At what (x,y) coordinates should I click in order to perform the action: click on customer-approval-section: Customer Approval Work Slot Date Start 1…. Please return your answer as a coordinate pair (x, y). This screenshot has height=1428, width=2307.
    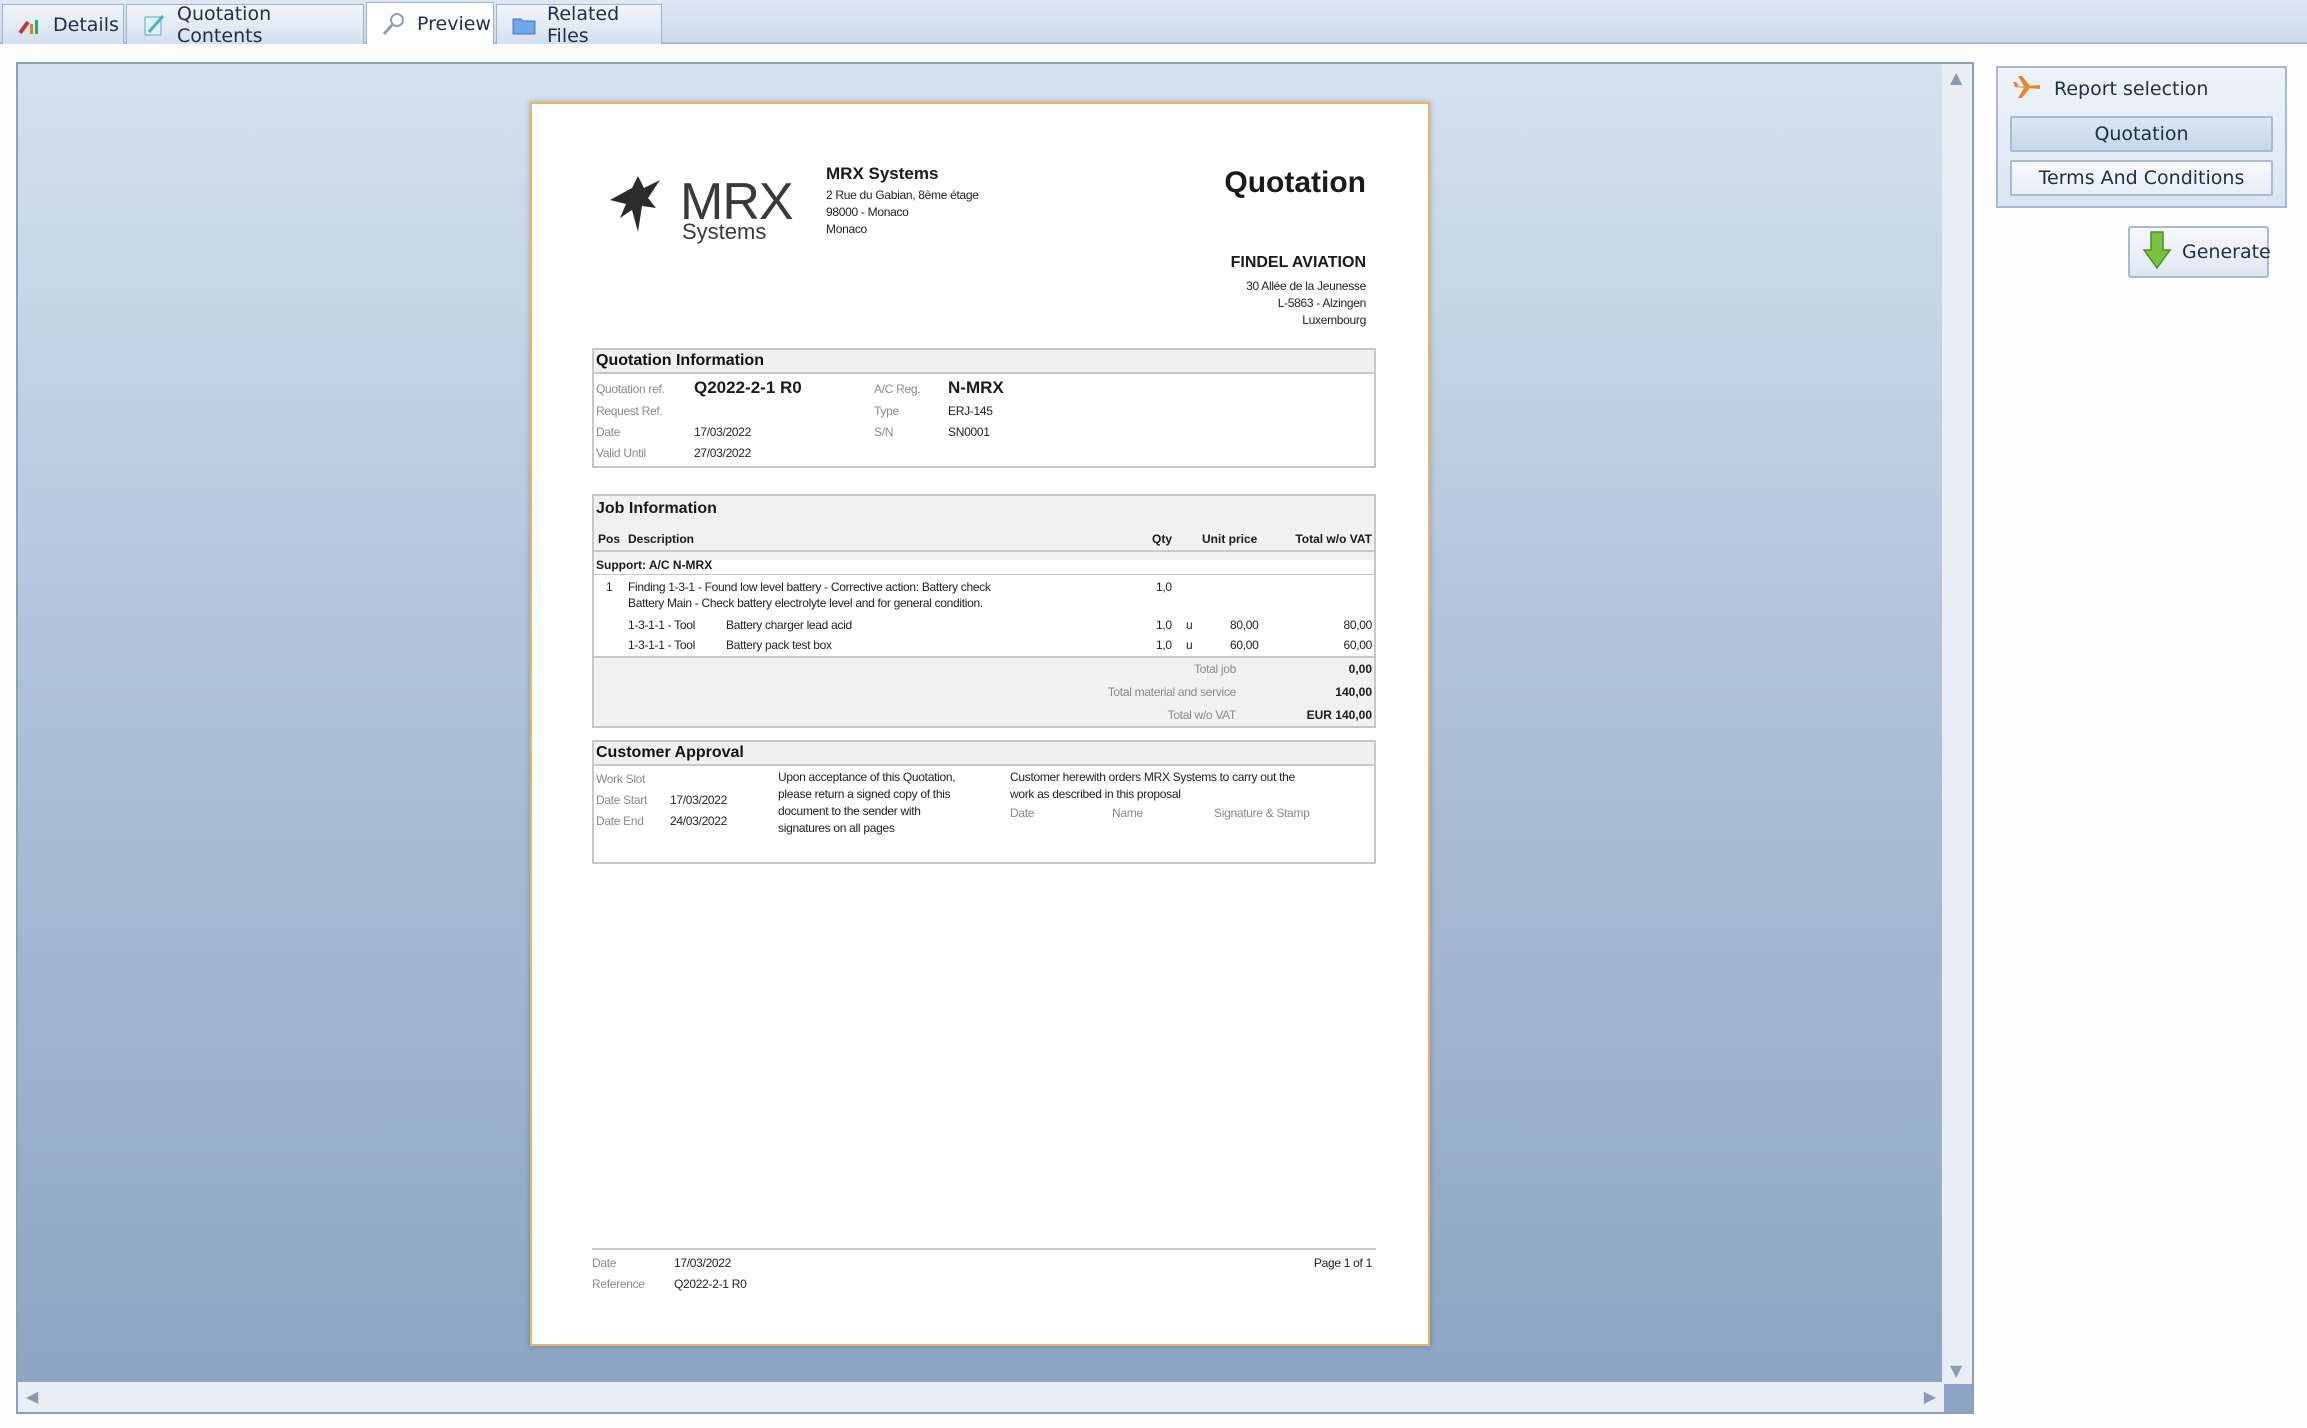
    Looking at the image, I should click on (984, 802).